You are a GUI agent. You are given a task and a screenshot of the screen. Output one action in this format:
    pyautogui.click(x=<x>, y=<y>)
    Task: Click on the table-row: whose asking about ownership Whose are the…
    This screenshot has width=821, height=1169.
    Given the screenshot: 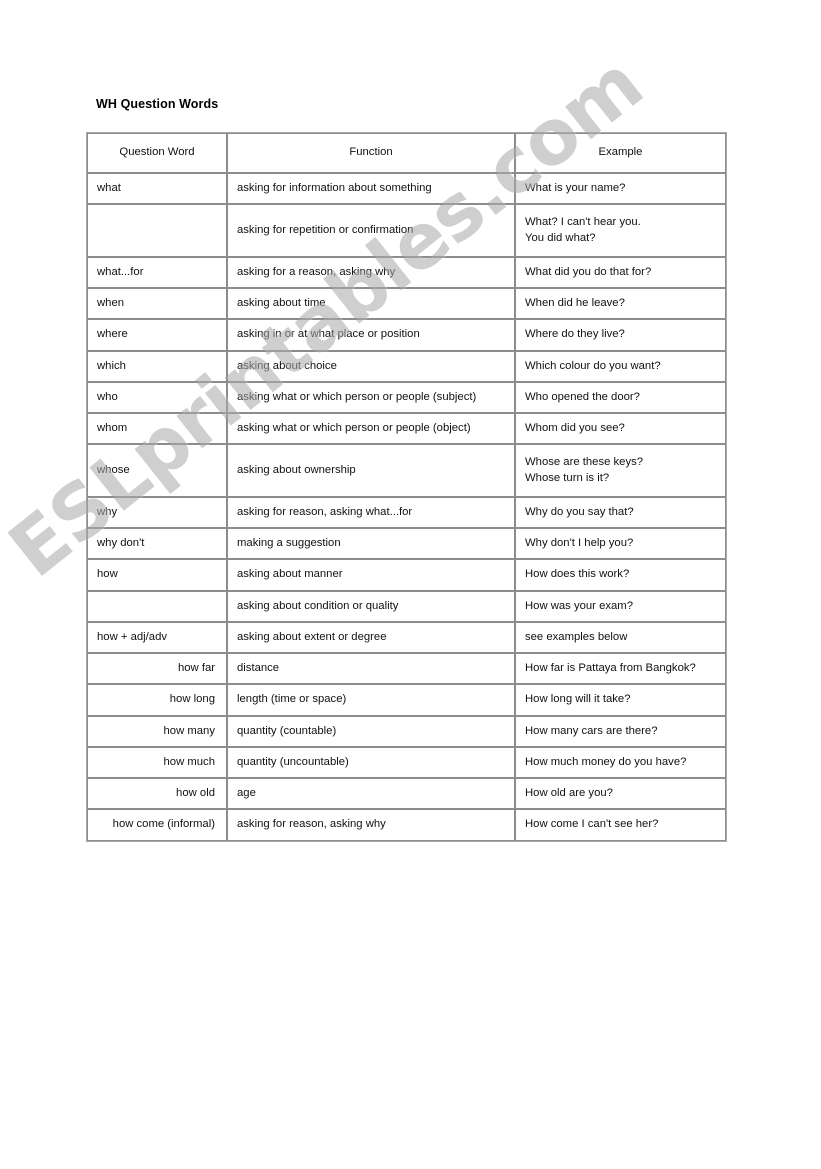 What is the action you would take?
    pyautogui.click(x=406, y=470)
    